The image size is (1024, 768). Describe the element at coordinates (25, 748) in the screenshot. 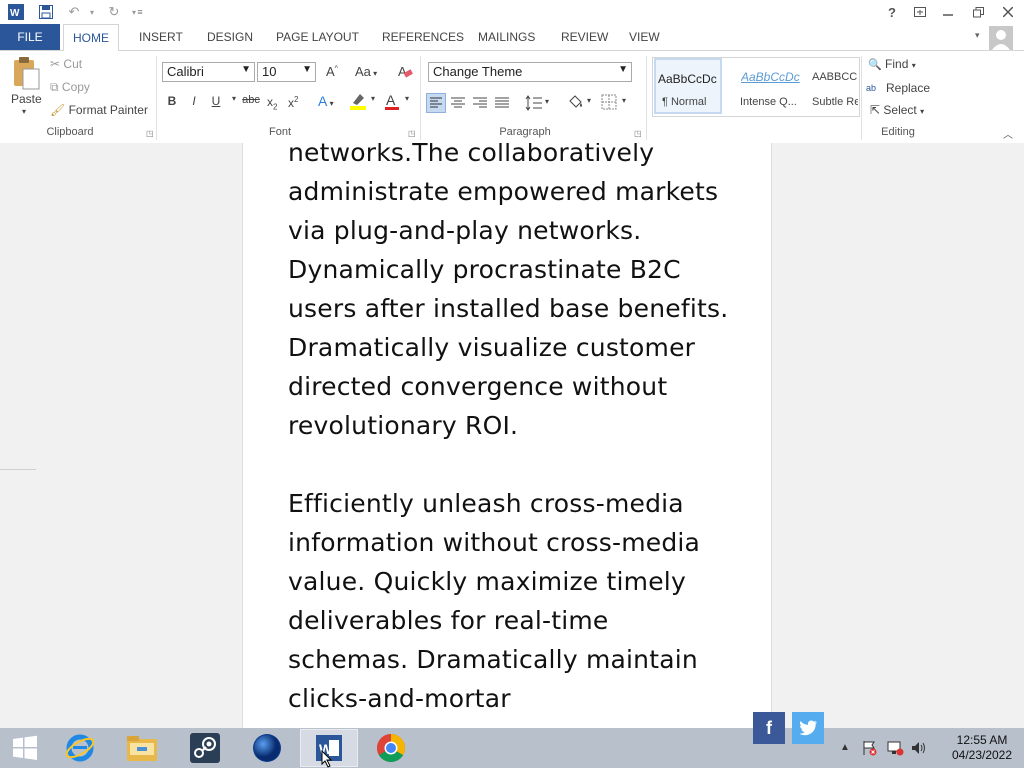

I see `start-icon` at that location.